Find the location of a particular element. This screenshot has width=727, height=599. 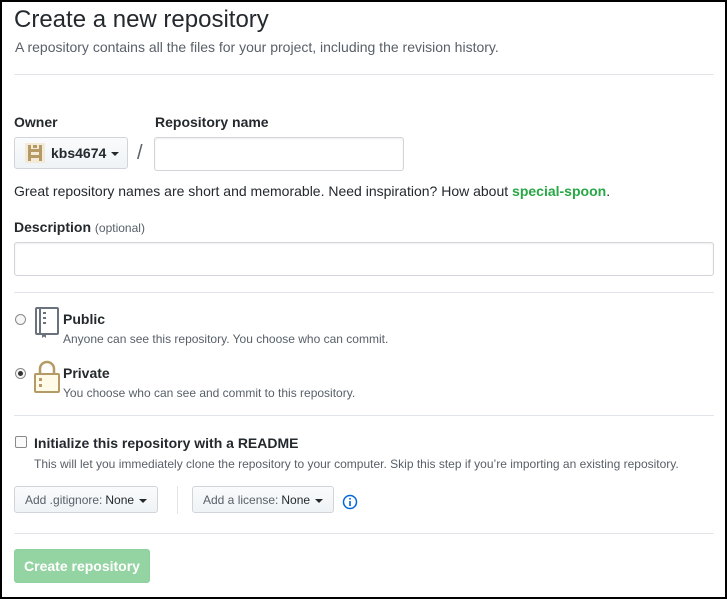

private-radio is located at coordinates (20, 373).